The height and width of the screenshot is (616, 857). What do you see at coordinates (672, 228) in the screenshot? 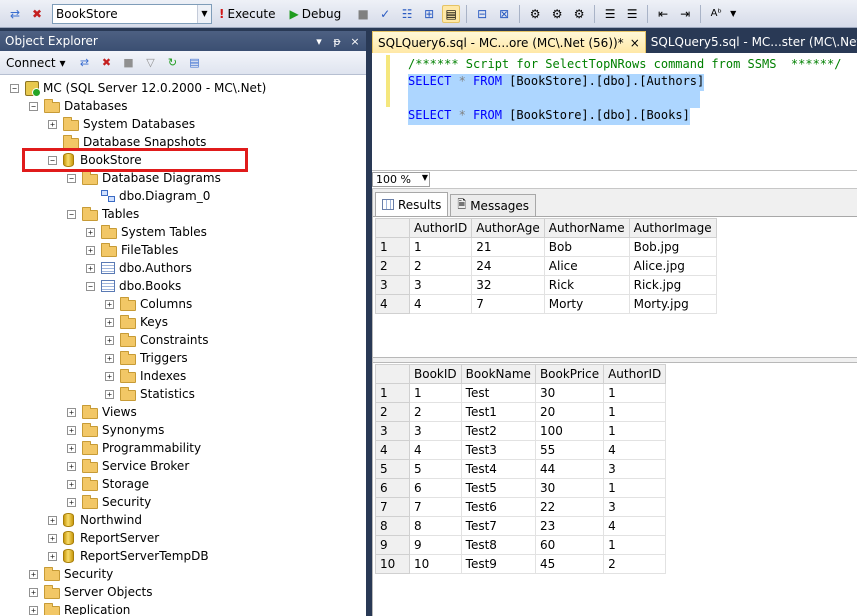
I see `column-header: AuthorImage` at bounding box center [672, 228].